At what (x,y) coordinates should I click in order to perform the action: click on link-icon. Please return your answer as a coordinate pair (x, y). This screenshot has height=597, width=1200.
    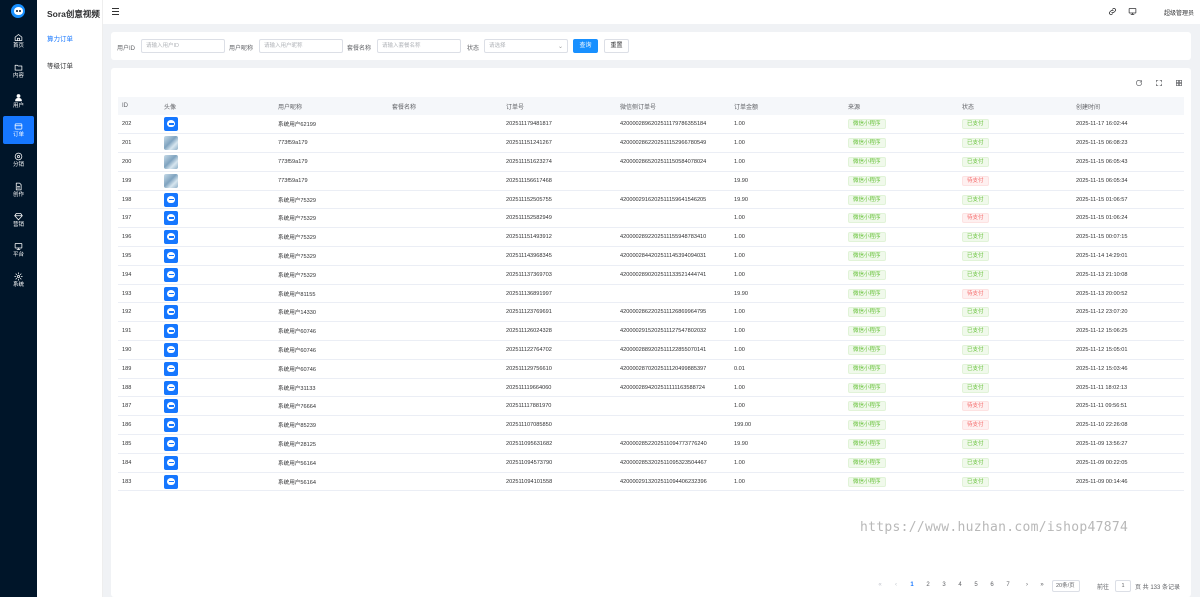
    Looking at the image, I should click on (1113, 12).